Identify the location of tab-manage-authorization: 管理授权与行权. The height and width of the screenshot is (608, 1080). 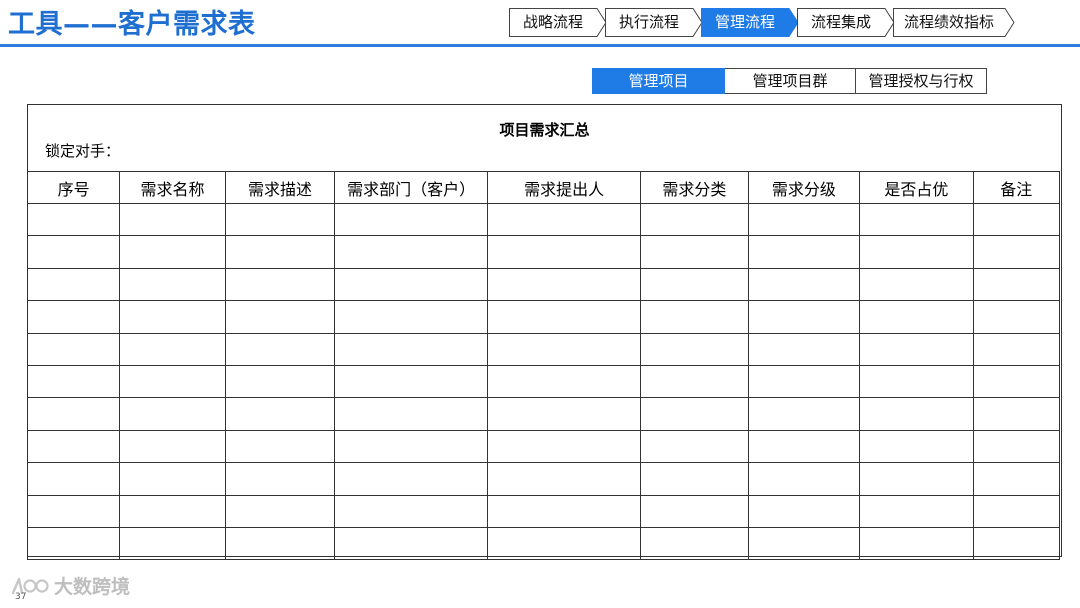
(921, 81).